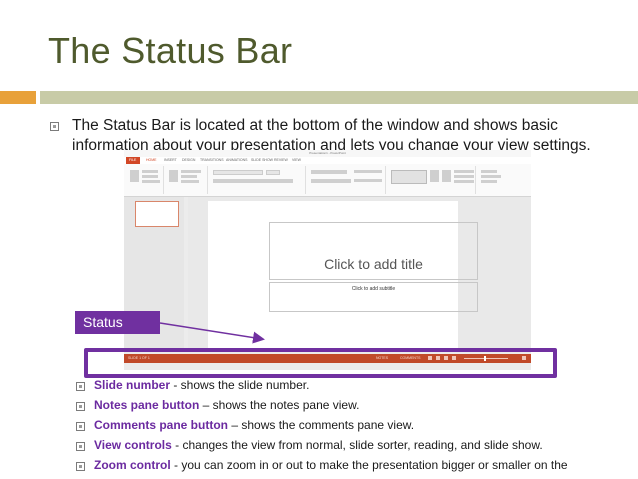  I want to click on font-name-field, so click(238, 172).